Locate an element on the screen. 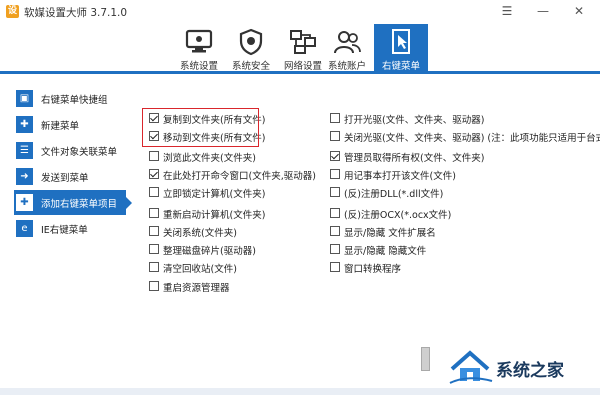  tab-system-security: 系统安全 is located at coordinates (251, 48).